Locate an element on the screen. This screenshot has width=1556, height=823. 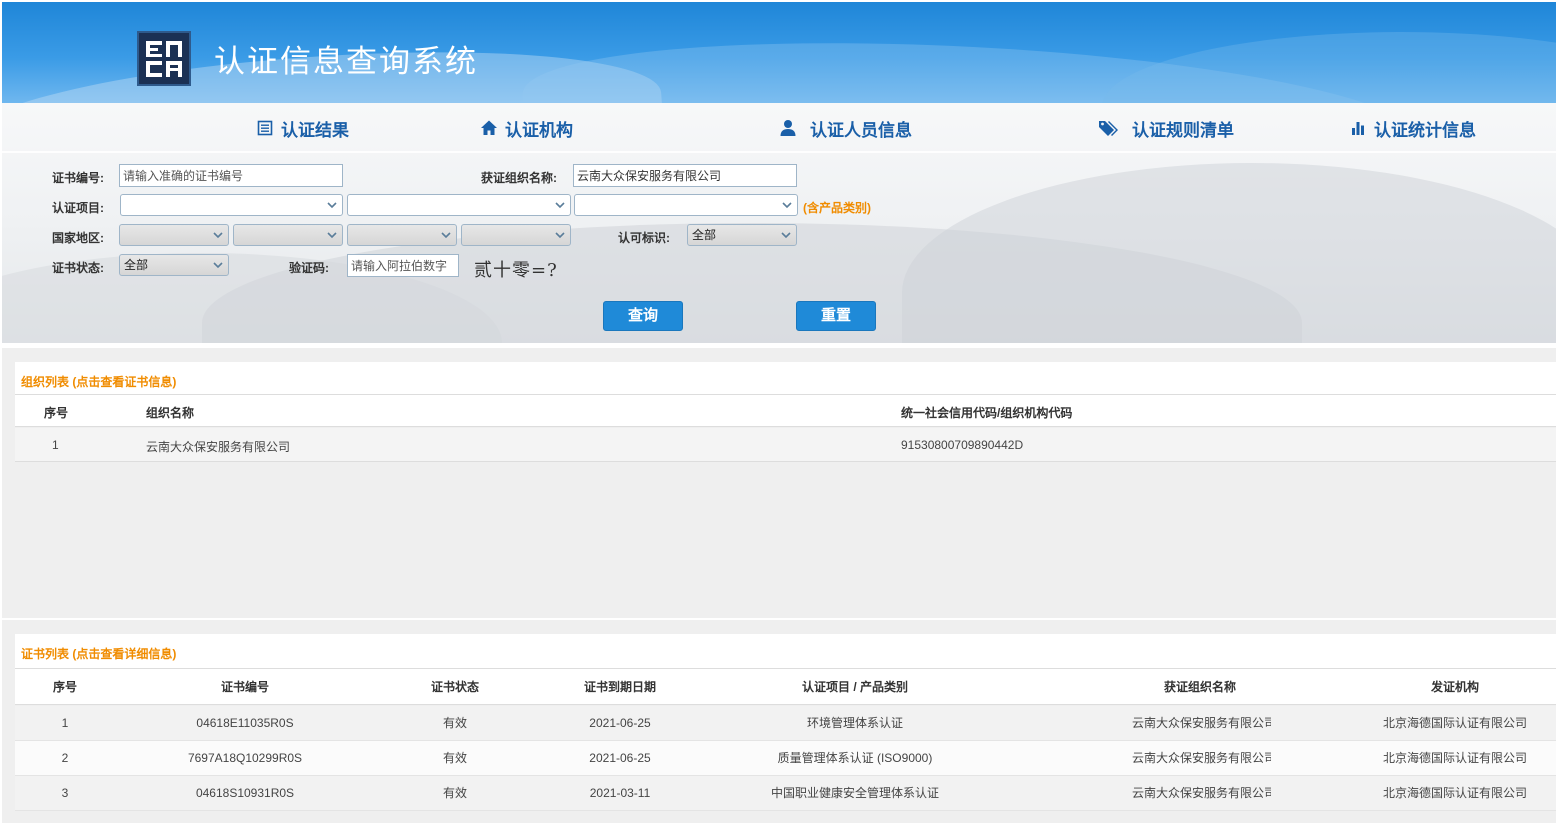
cert-row-no: 2 is located at coordinates (65, 758).